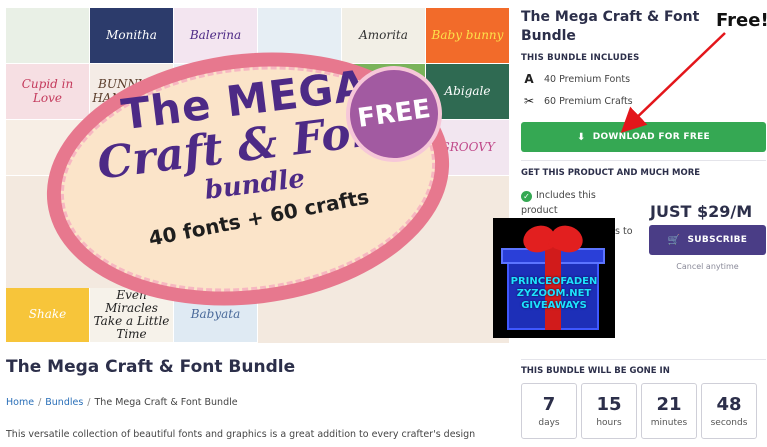 Image resolution: width=767 pixels, height=447 pixels. Describe the element at coordinates (610, 26) in the screenshot. I see `product-title: The Mega Craft & Font Bundle` at that location.